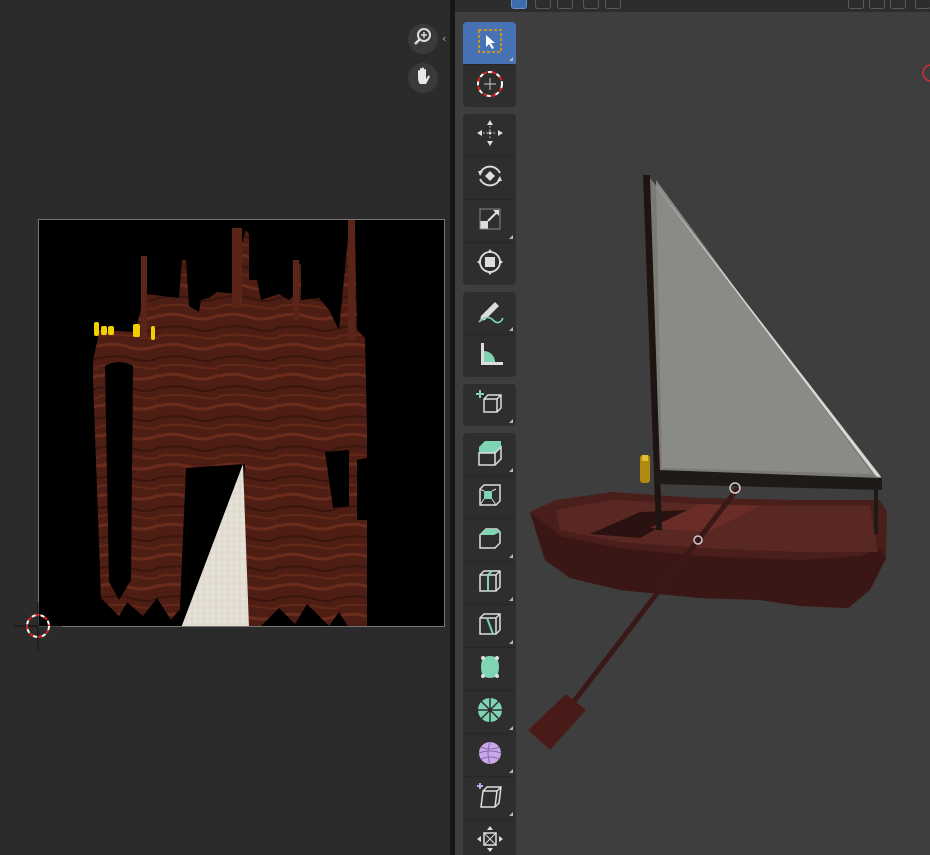 Image resolution: width=930 pixels, height=855 pixels. I want to click on zoom-button, so click(423, 39).